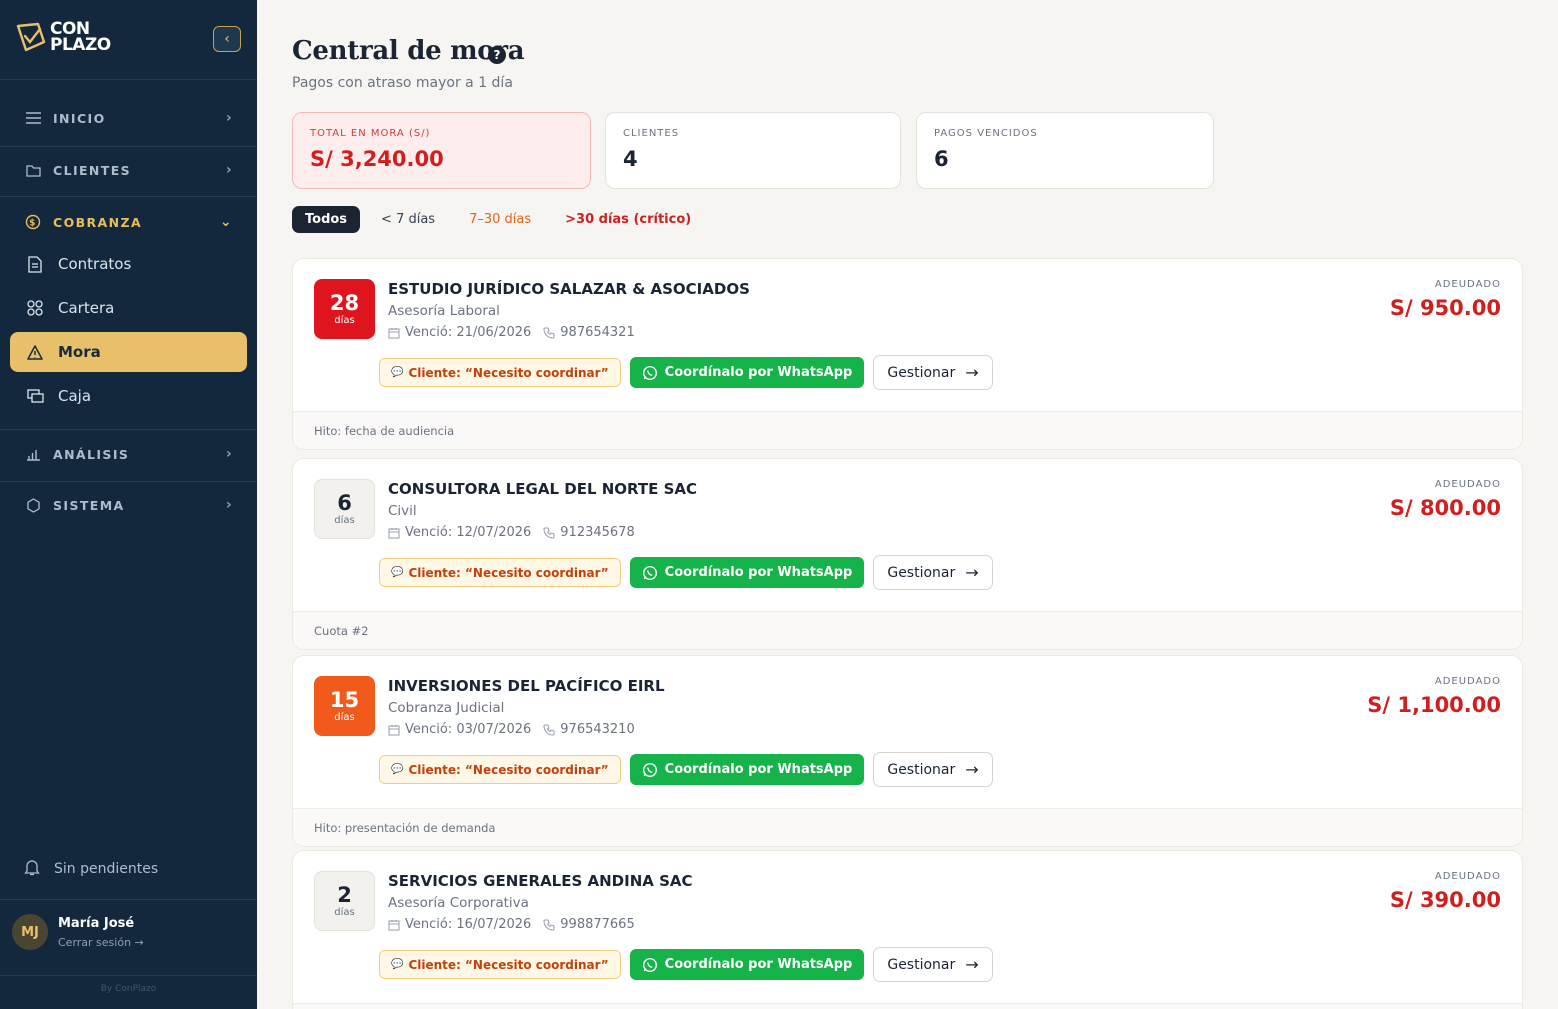 Image resolution: width=1558 pixels, height=1009 pixels. I want to click on phone-number: 987654321, so click(597, 332).